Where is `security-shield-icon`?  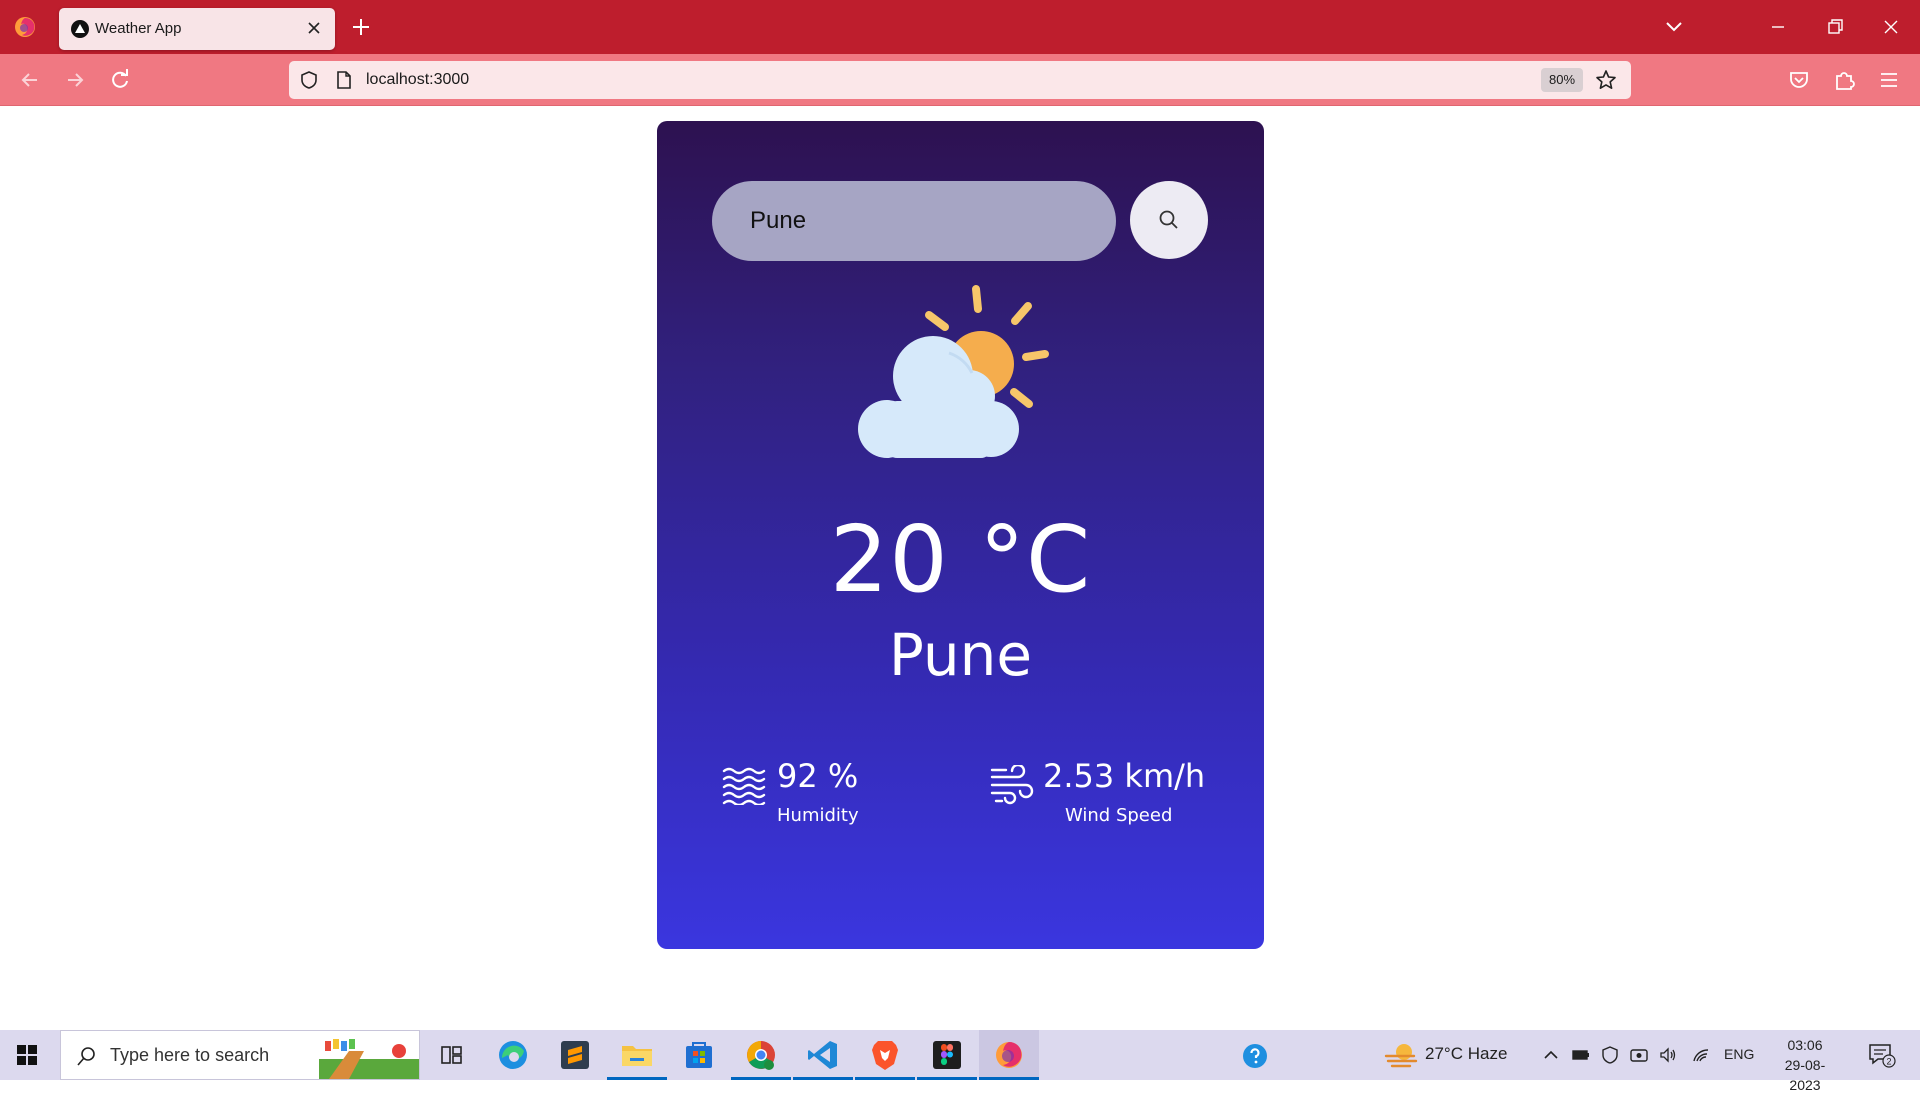 security-shield-icon is located at coordinates (1610, 1055).